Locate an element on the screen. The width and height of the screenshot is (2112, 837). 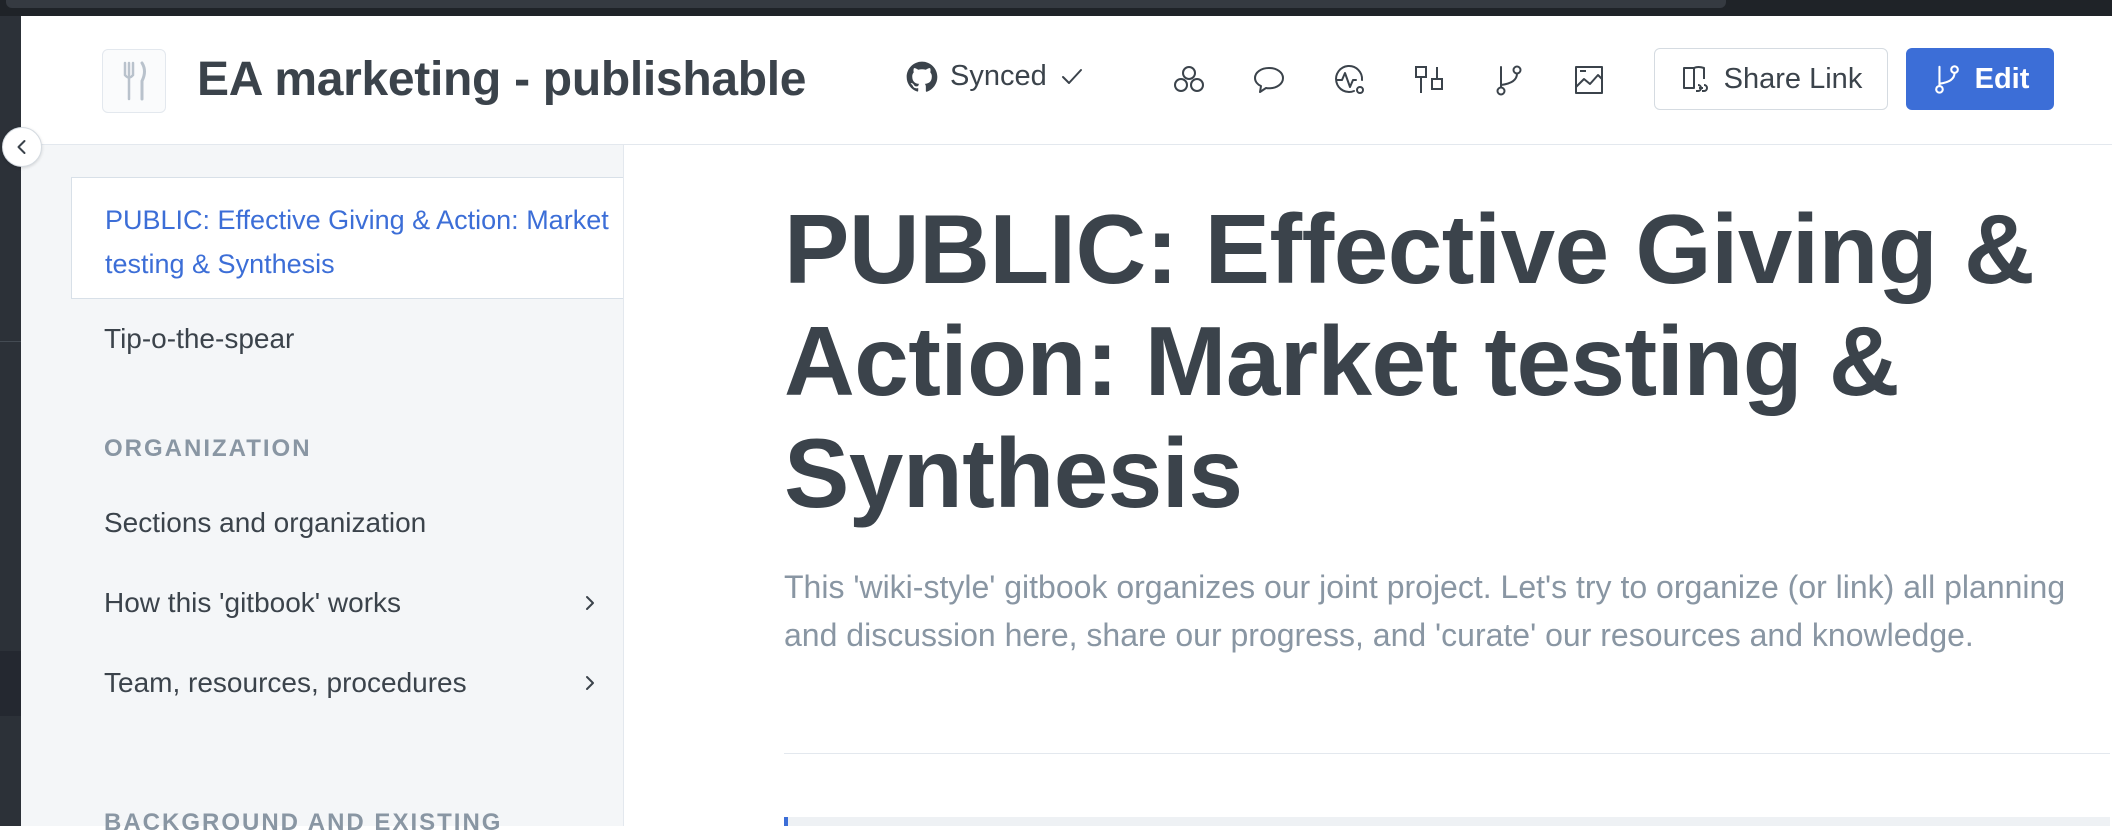
sidebar-item-label: Tip-o-the-spear is located at coordinates (199, 338).